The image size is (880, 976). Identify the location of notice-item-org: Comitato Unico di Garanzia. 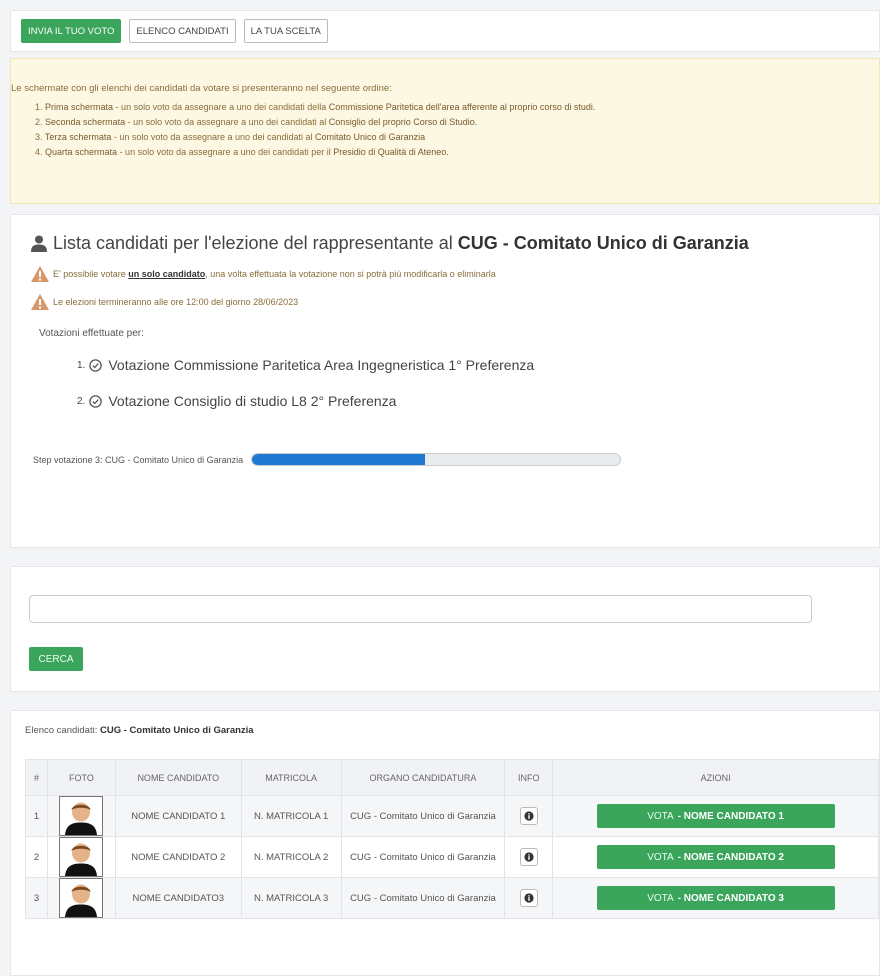
(370, 137).